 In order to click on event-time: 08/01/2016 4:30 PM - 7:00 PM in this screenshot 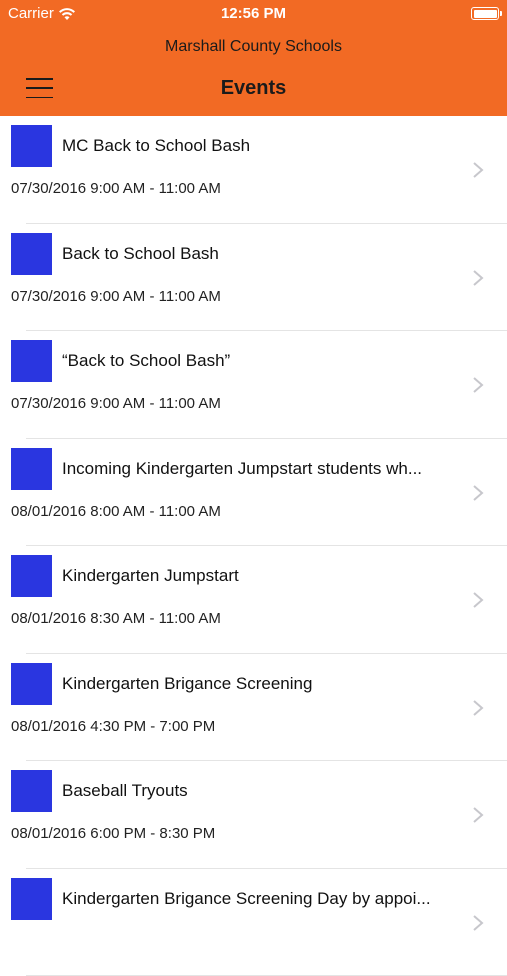, I will do `click(113, 726)`.